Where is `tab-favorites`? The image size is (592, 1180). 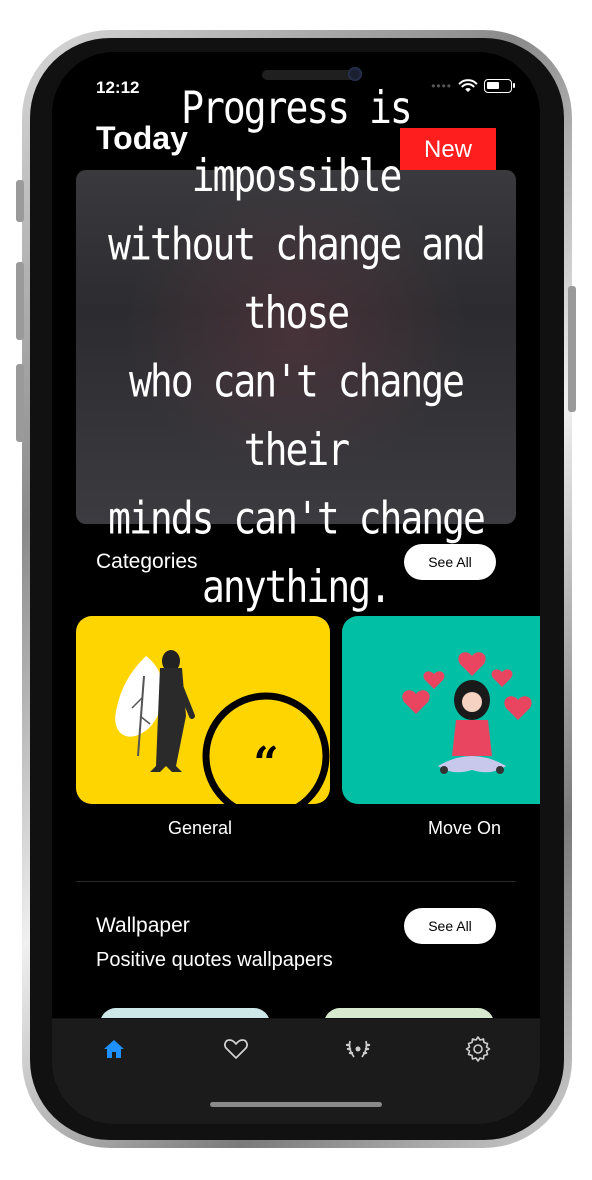 tab-favorites is located at coordinates (236, 1049).